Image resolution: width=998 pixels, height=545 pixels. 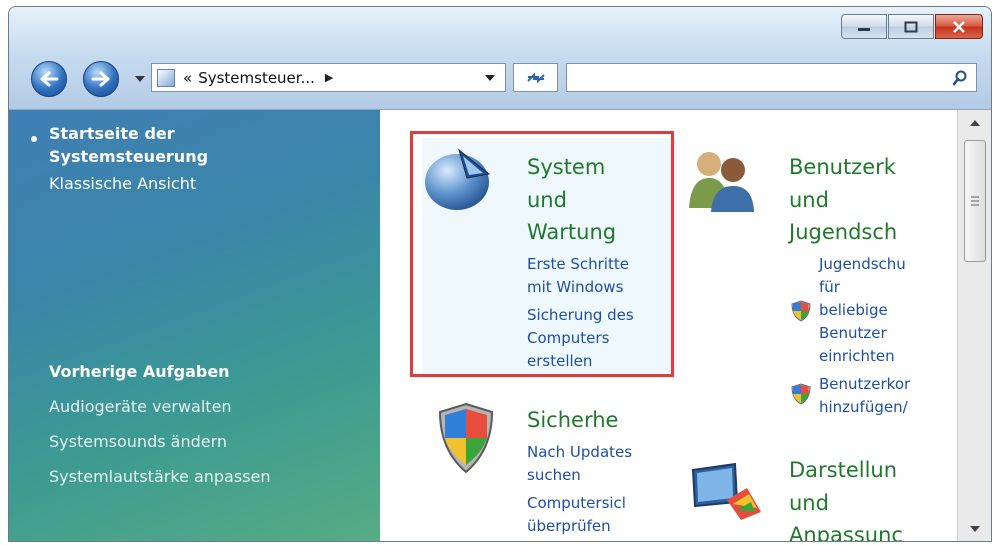 What do you see at coordinates (554, 475) in the screenshot?
I see `check-updates-link-2: suchen` at bounding box center [554, 475].